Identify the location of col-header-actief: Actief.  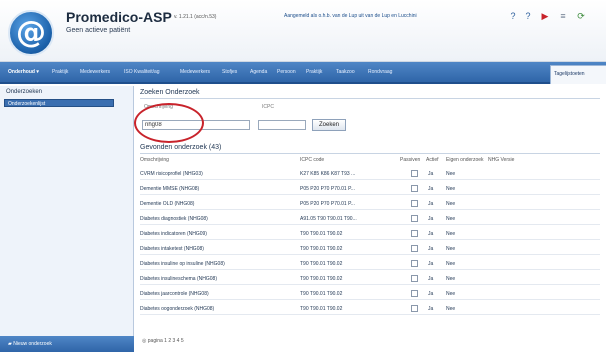
(432, 160).